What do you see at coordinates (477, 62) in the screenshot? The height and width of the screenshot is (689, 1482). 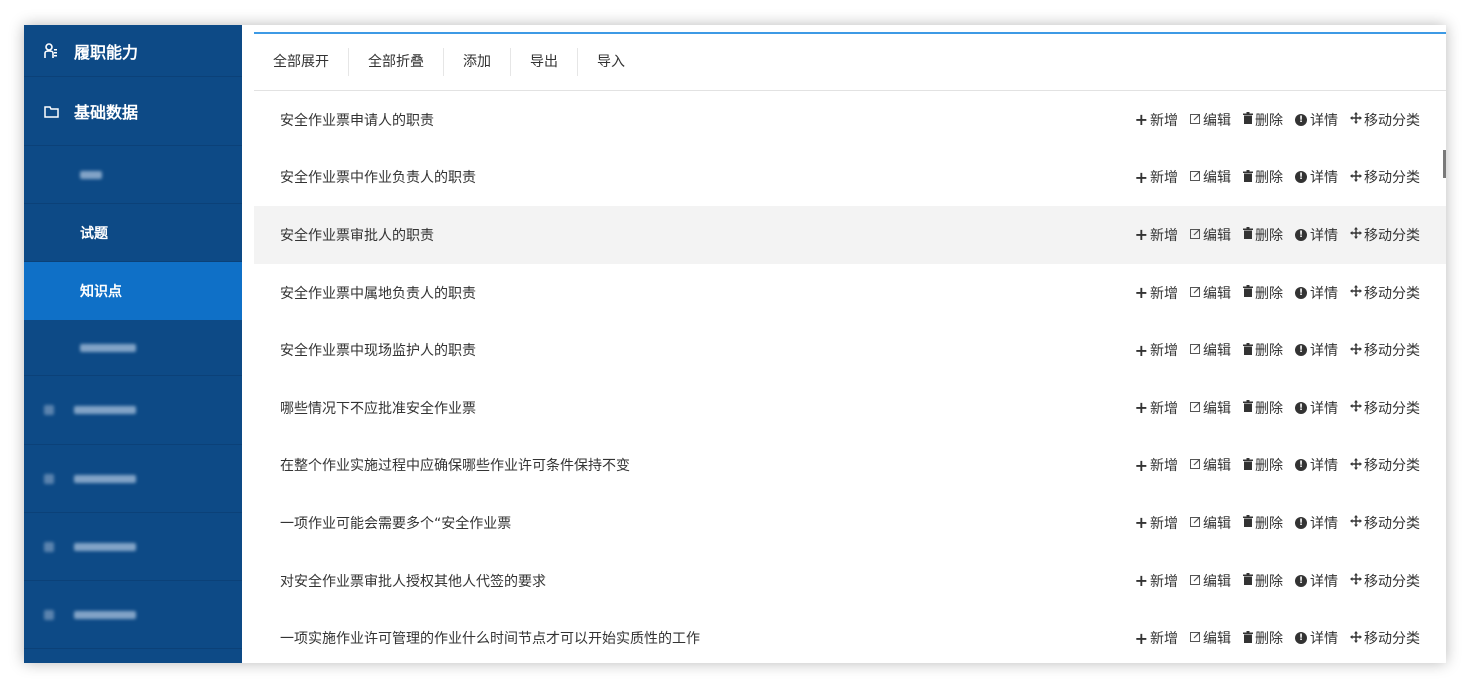 I see `add-button: 添加` at bounding box center [477, 62].